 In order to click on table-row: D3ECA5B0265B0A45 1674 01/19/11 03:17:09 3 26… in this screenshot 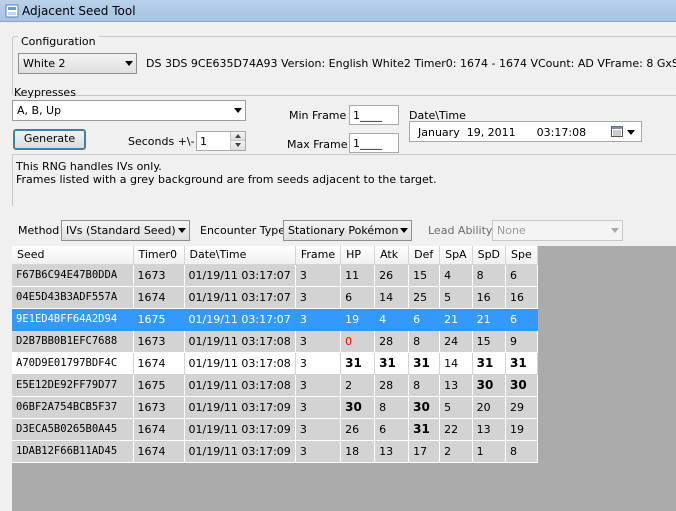, I will do `click(275, 429)`.